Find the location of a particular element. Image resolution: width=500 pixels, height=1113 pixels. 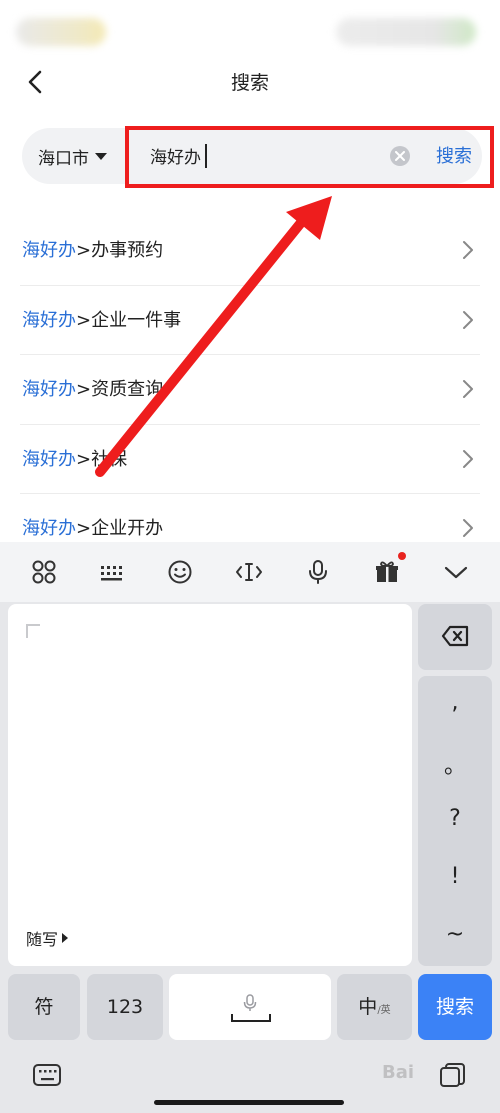

punct-key-question: ? is located at coordinates (455, 818).